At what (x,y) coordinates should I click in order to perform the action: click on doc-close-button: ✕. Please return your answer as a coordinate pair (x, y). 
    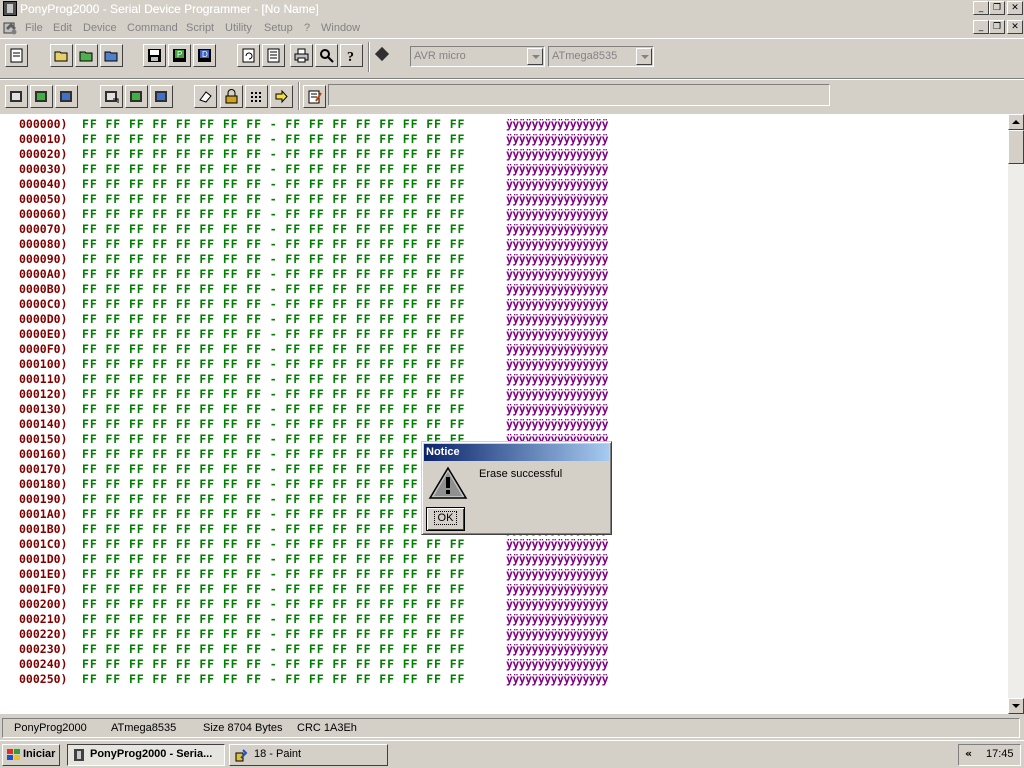
    Looking at the image, I should click on (1015, 27).